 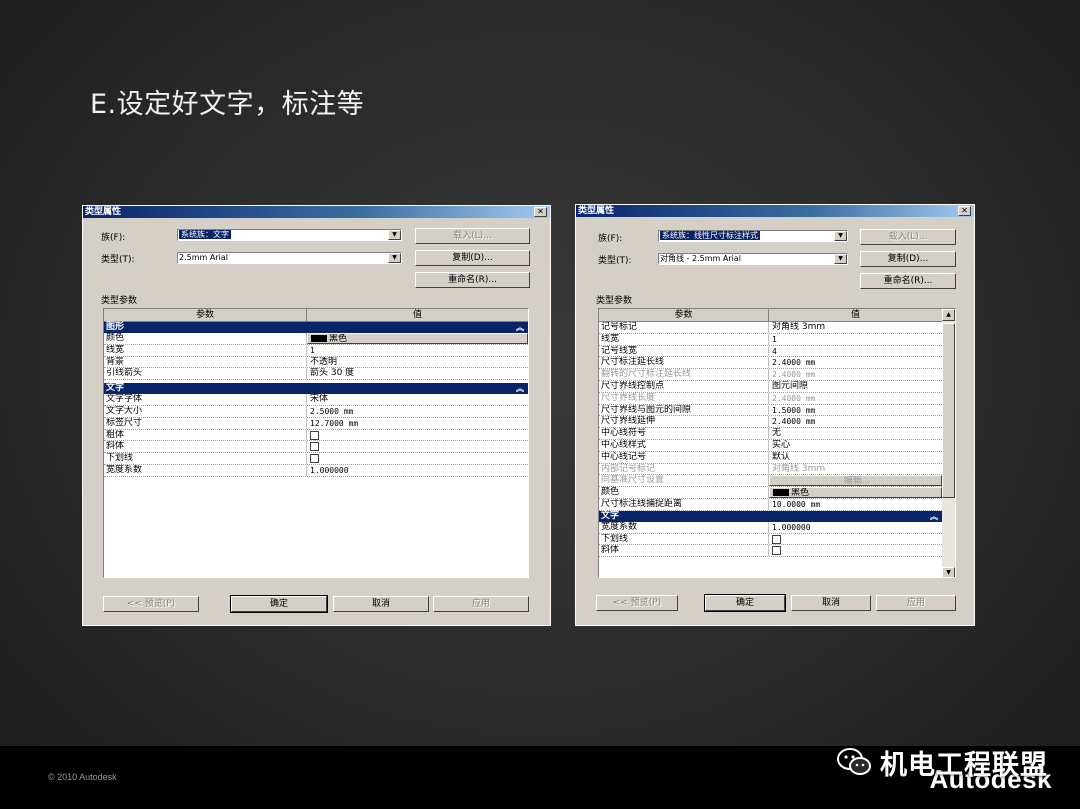 What do you see at coordinates (289, 235) in the screenshot?
I see `family-combo: 系统族：文字 ▼` at bounding box center [289, 235].